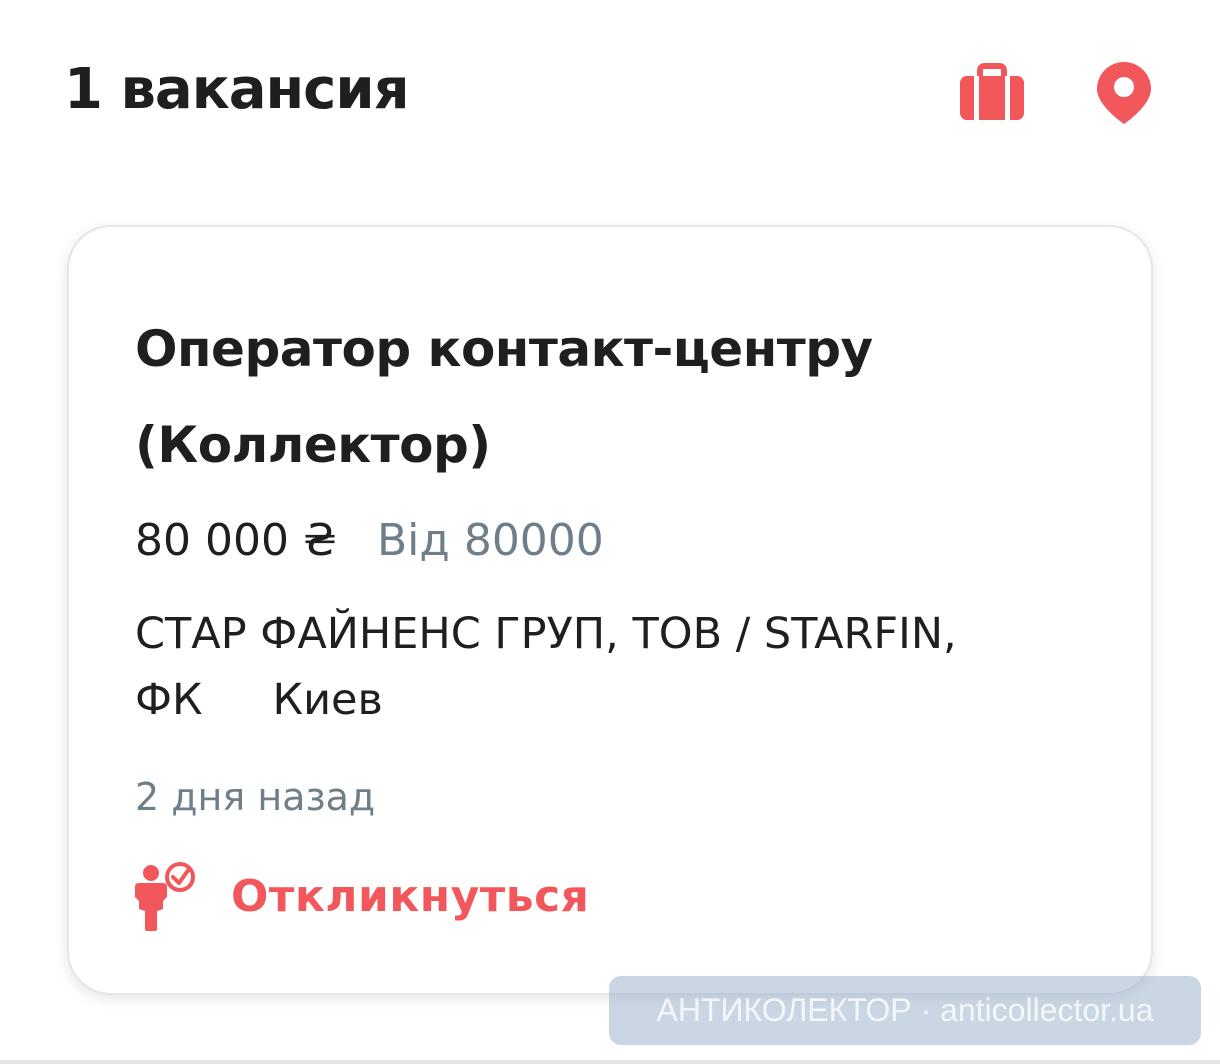 This screenshot has height=1064, width=1220. What do you see at coordinates (410, 896) in the screenshot?
I see `apply-label: Откликнуться` at bounding box center [410, 896].